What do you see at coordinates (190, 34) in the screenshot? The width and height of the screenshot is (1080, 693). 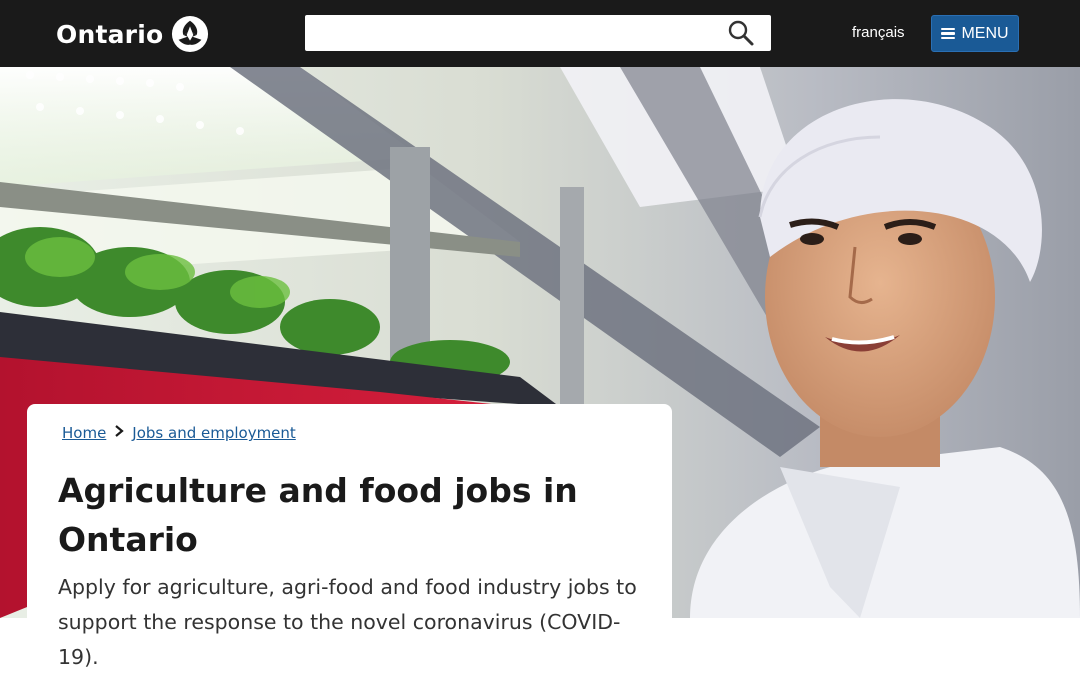 I see `ontario-trillium-icon` at bounding box center [190, 34].